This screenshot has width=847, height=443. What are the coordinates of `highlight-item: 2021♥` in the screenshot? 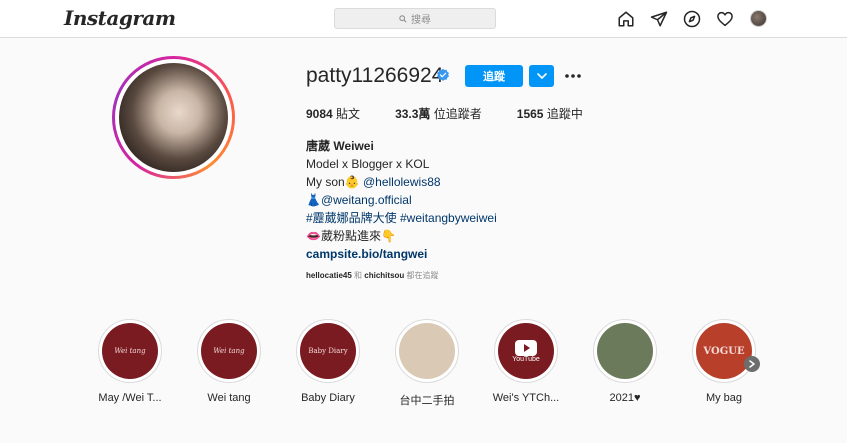 It's located at (625, 361).